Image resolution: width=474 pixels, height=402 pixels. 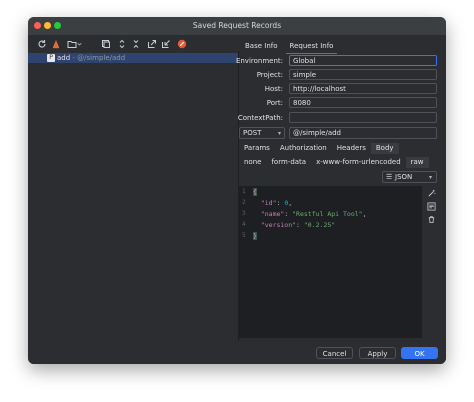 What do you see at coordinates (257, 148) in the screenshot?
I see `tab-params: Params` at bounding box center [257, 148].